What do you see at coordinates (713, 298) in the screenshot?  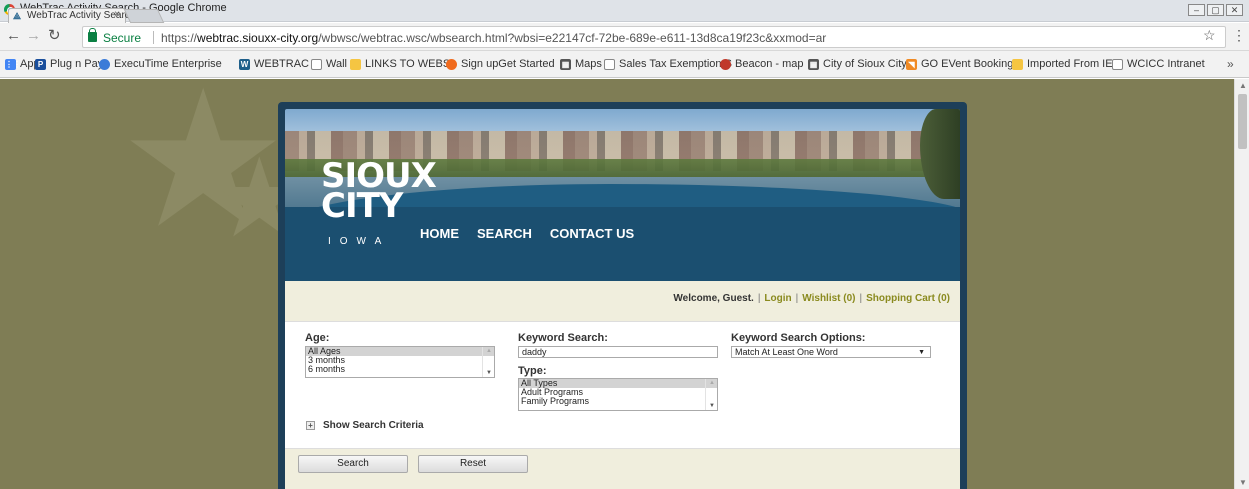 I see `welcome-text: Welcome, Guest.` at bounding box center [713, 298].